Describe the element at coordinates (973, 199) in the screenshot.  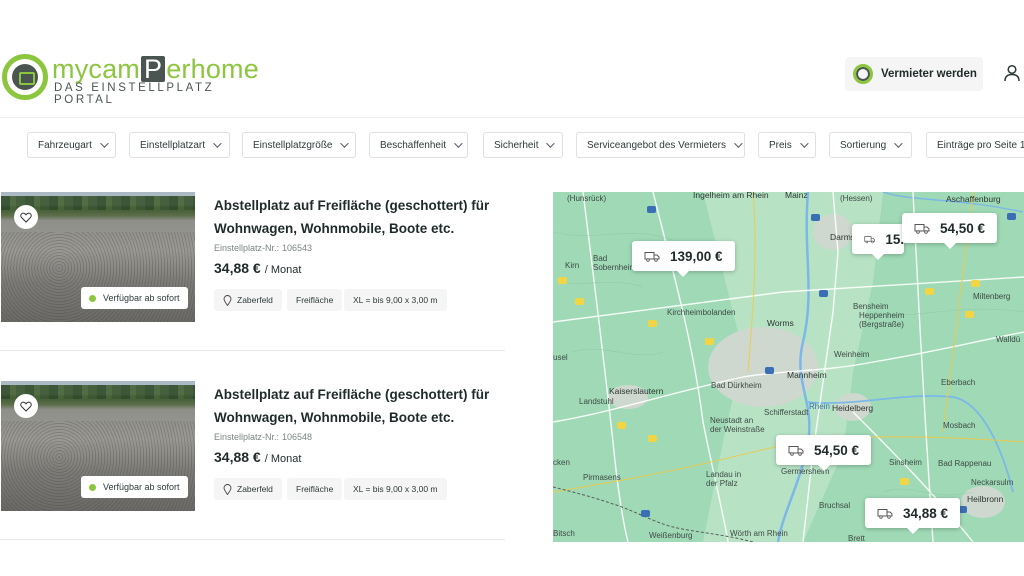
I see `map-label: Aschaffenburg` at that location.